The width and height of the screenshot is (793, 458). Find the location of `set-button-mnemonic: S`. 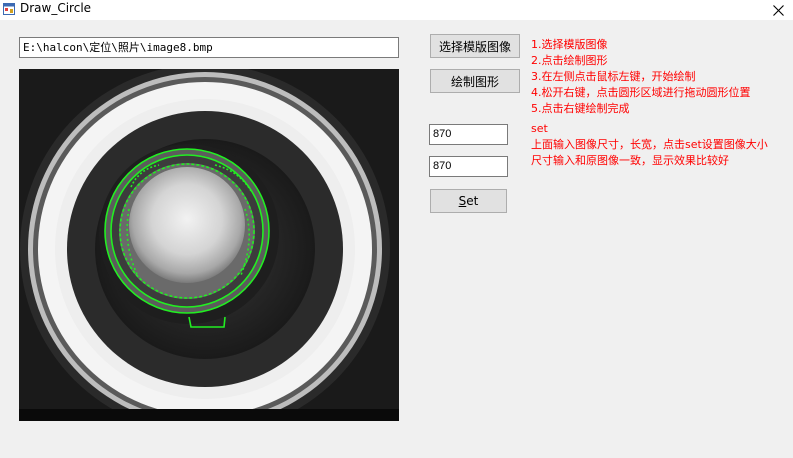

set-button-mnemonic: S is located at coordinates (462, 201).